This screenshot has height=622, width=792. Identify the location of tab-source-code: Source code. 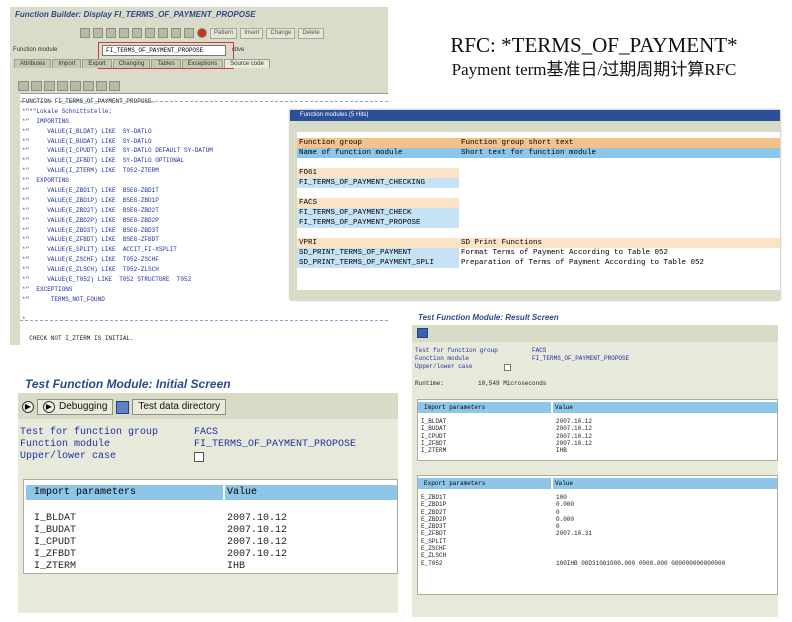
(247, 63).